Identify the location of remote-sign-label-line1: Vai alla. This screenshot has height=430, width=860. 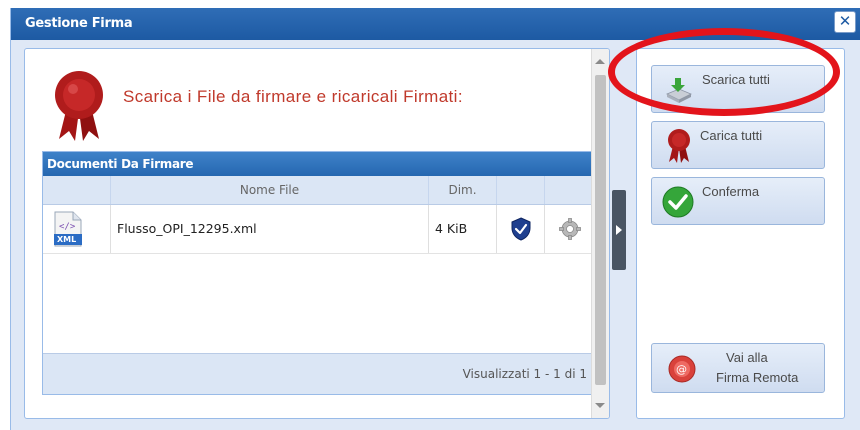
(747, 357).